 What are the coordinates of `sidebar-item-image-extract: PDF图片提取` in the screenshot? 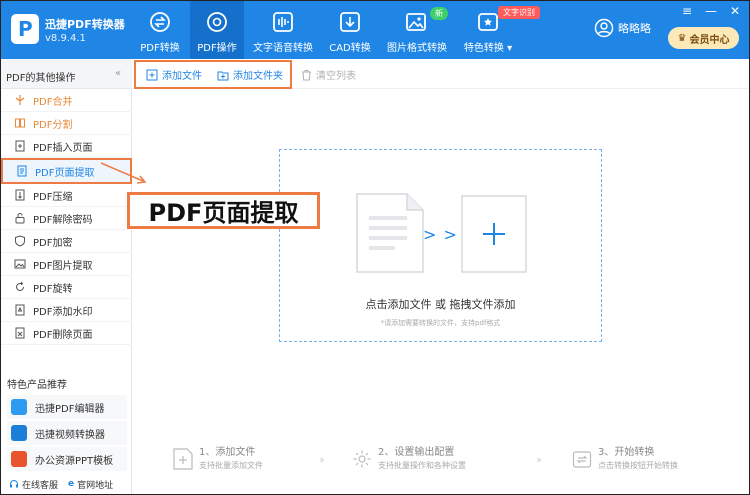 It's located at (66, 264).